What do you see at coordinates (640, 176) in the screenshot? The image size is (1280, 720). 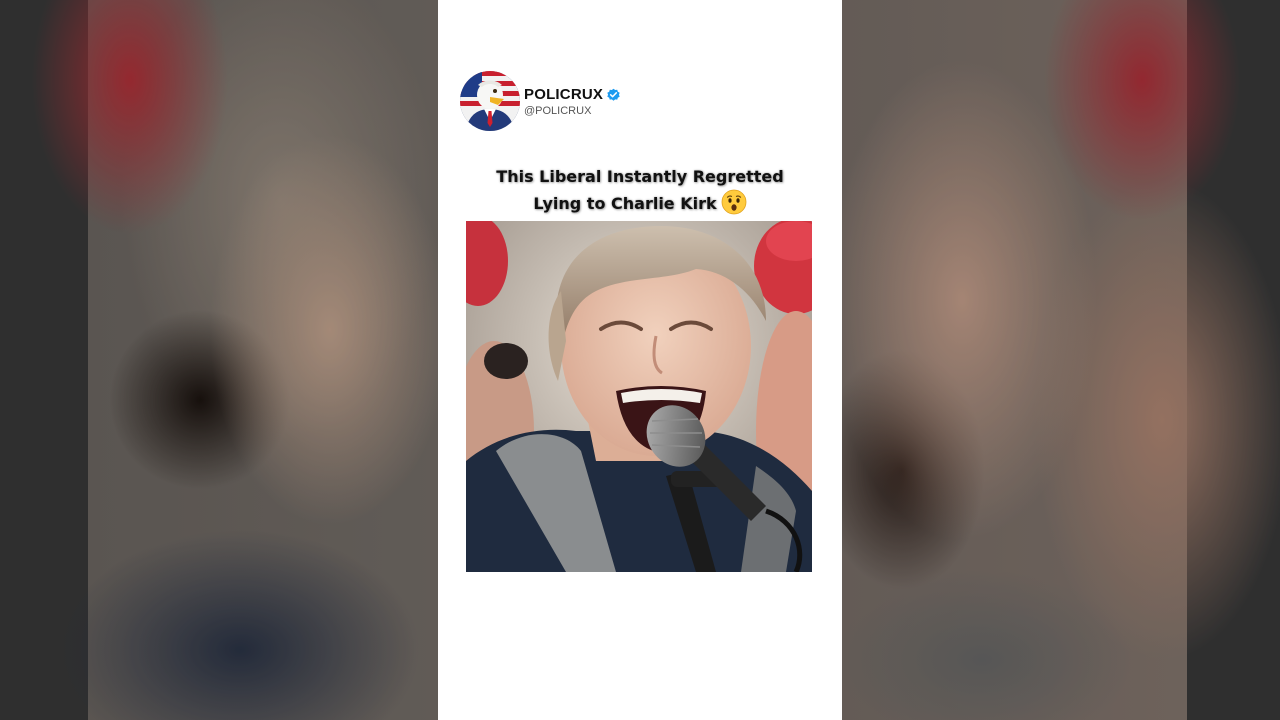 I see `post-title-line-1: This Liberal Instantly Regretted` at bounding box center [640, 176].